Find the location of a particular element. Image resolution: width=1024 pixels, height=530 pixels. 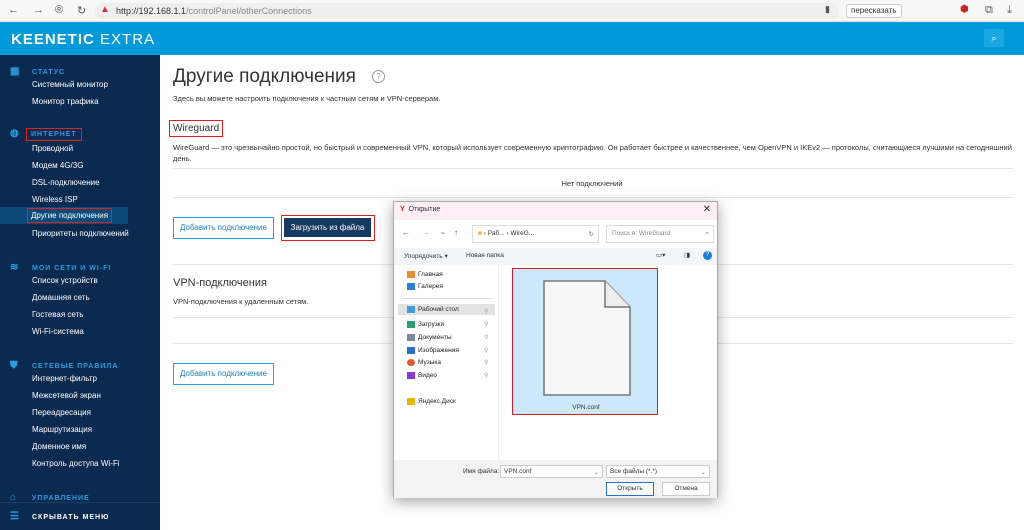

tree-item-pictures: Изображения is located at coordinates (433, 350).